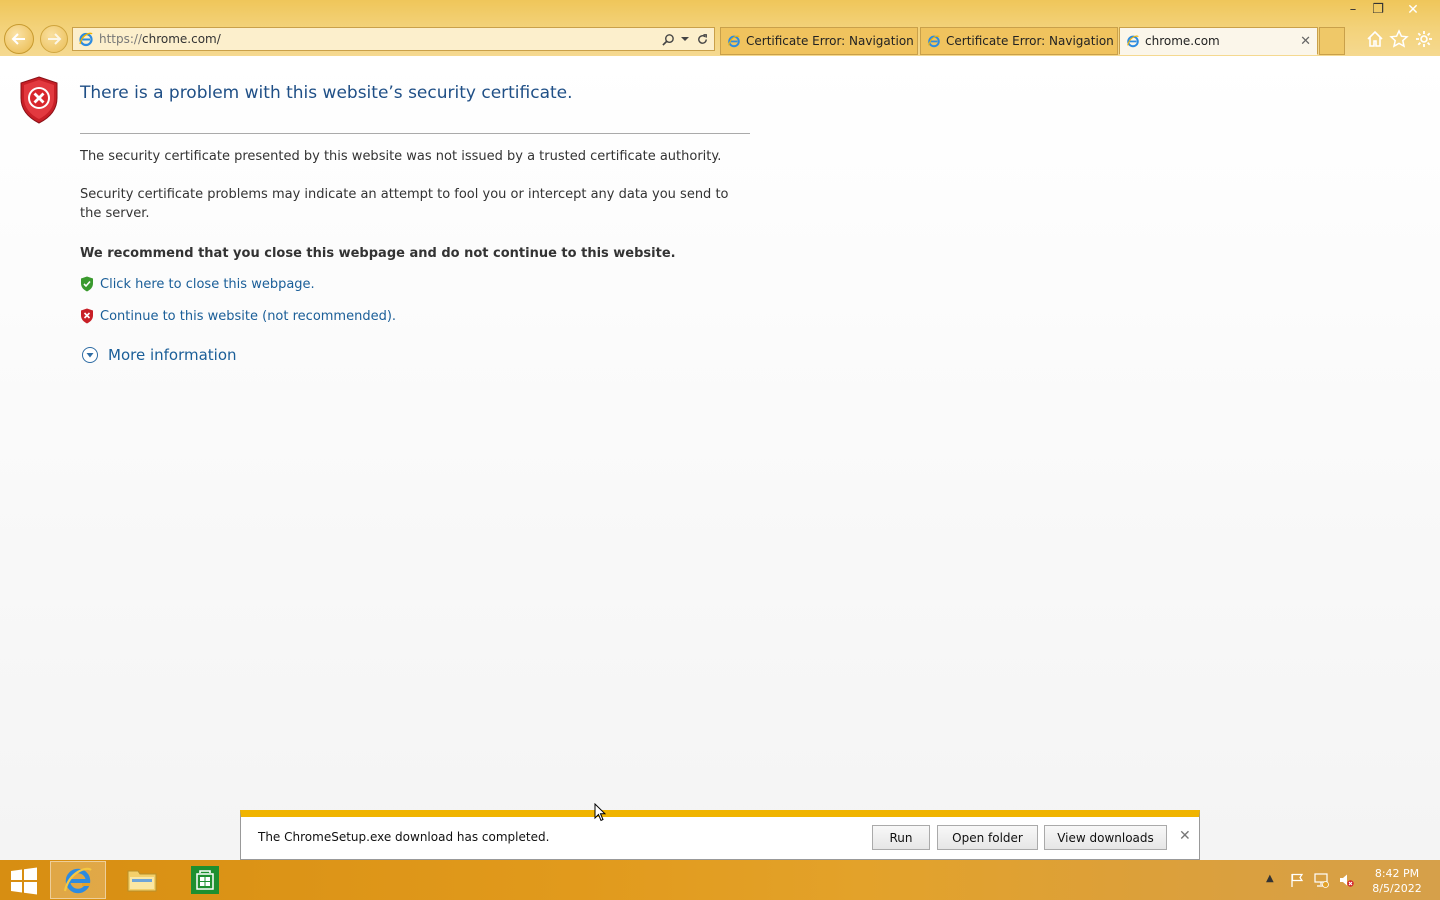  I want to click on restore-button: ❐, so click(1378, 10).